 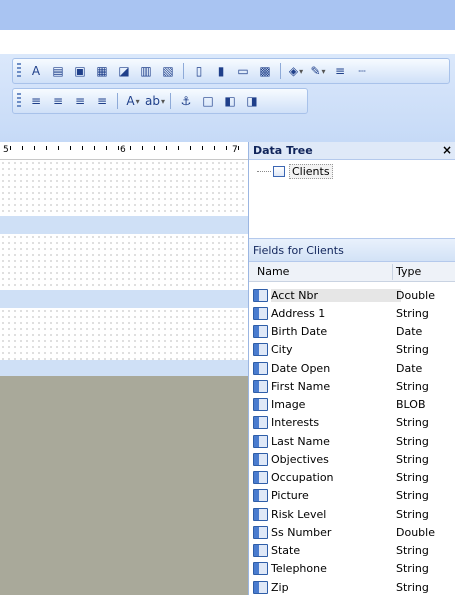 I want to click on bring-front-icon: ◧, so click(x=230, y=101).